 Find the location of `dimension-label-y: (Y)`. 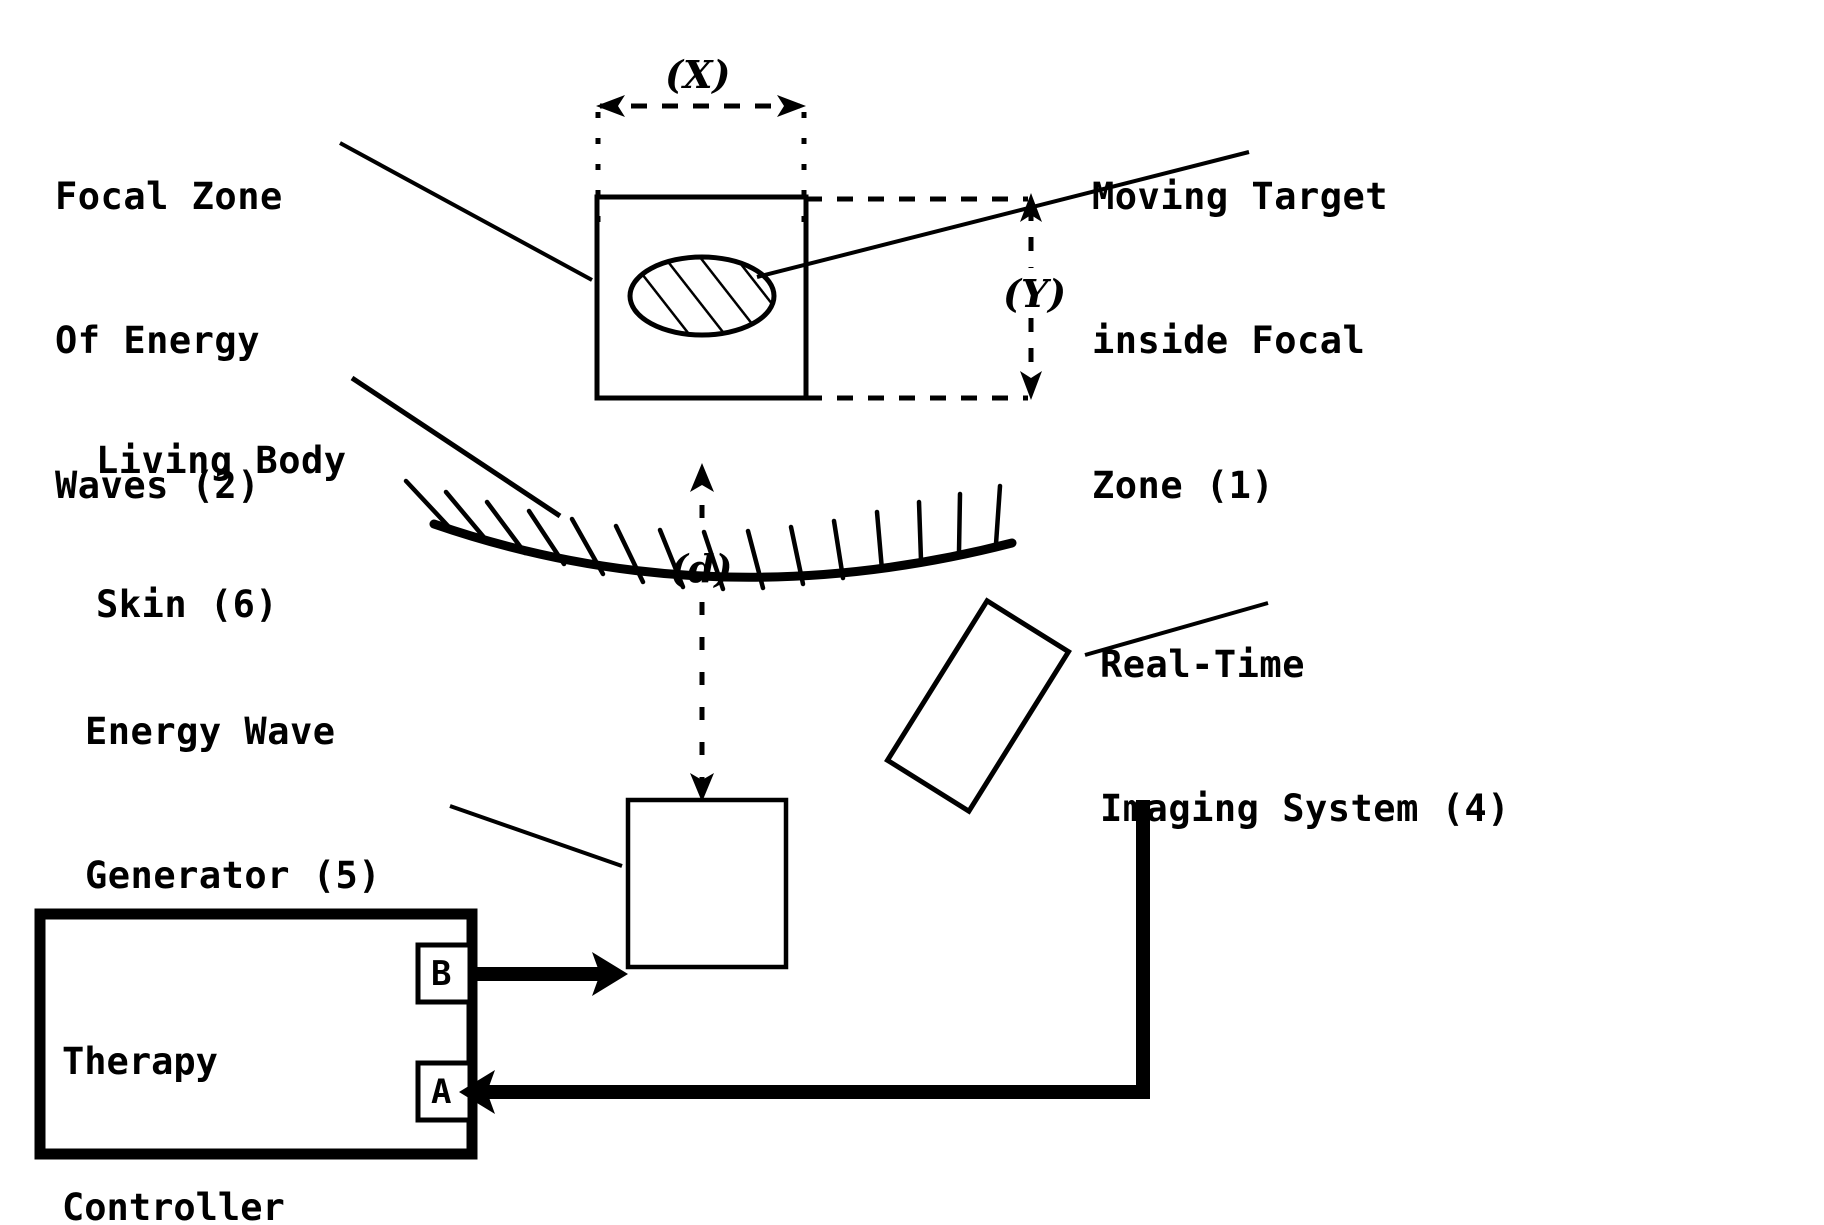

dimension-label-y: (Y) is located at coordinates (1035, 293).